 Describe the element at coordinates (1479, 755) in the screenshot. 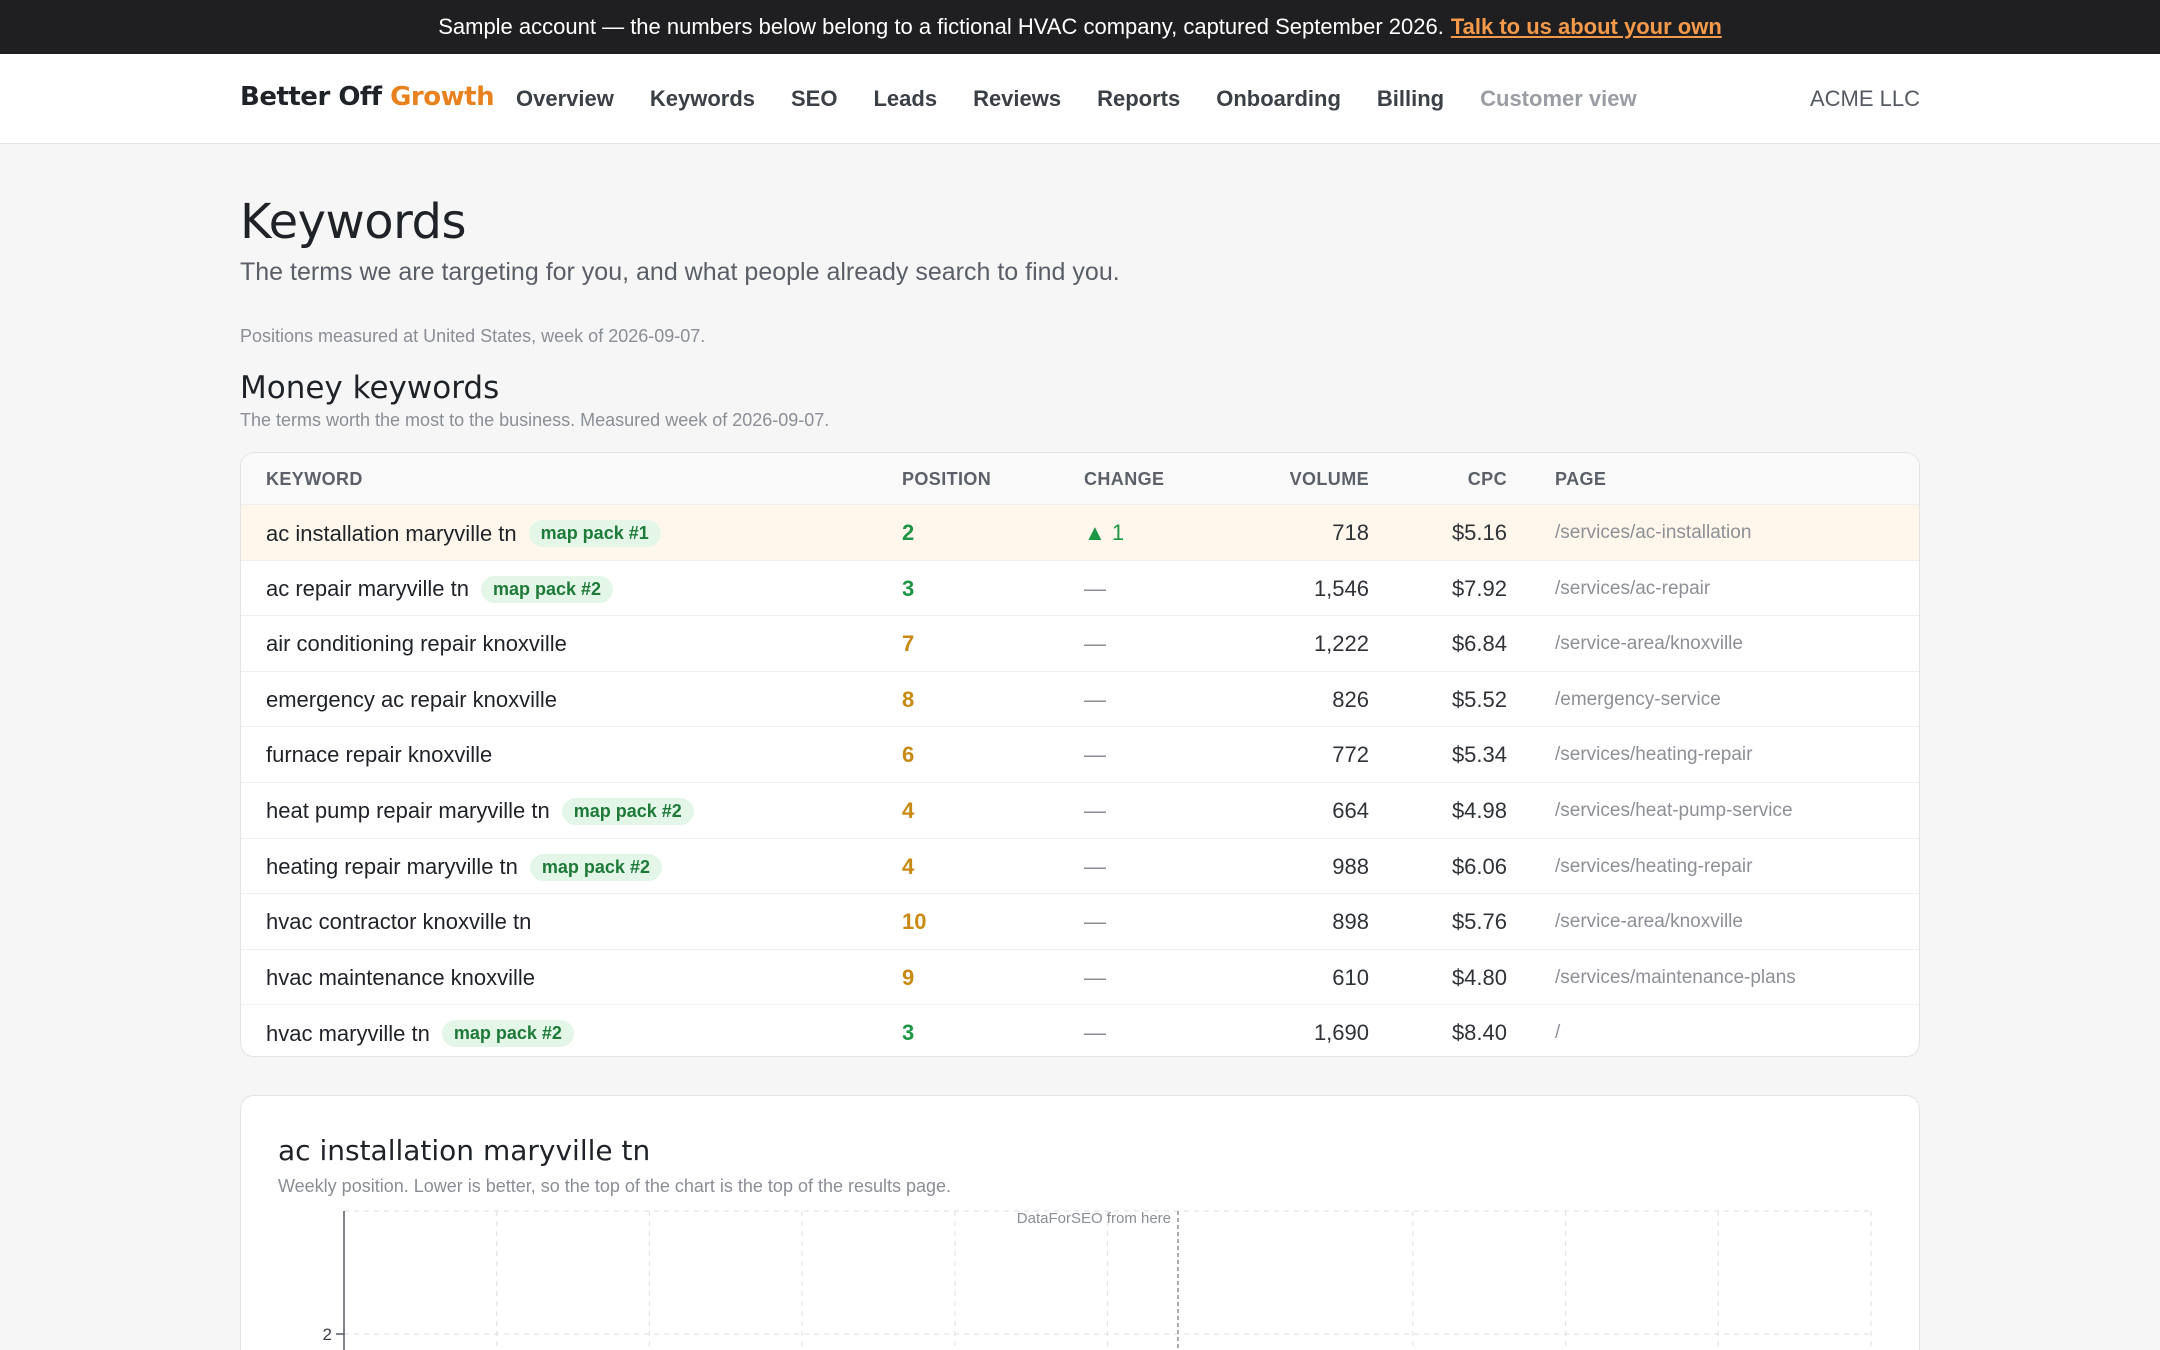

I see `cpc-cell: $5.34` at that location.